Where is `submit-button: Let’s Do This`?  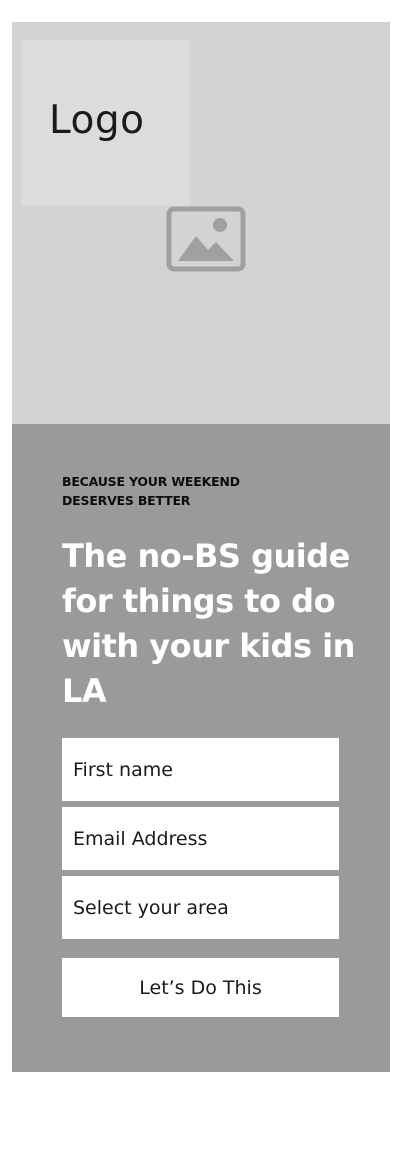
submit-button: Let’s Do This is located at coordinates (200, 987).